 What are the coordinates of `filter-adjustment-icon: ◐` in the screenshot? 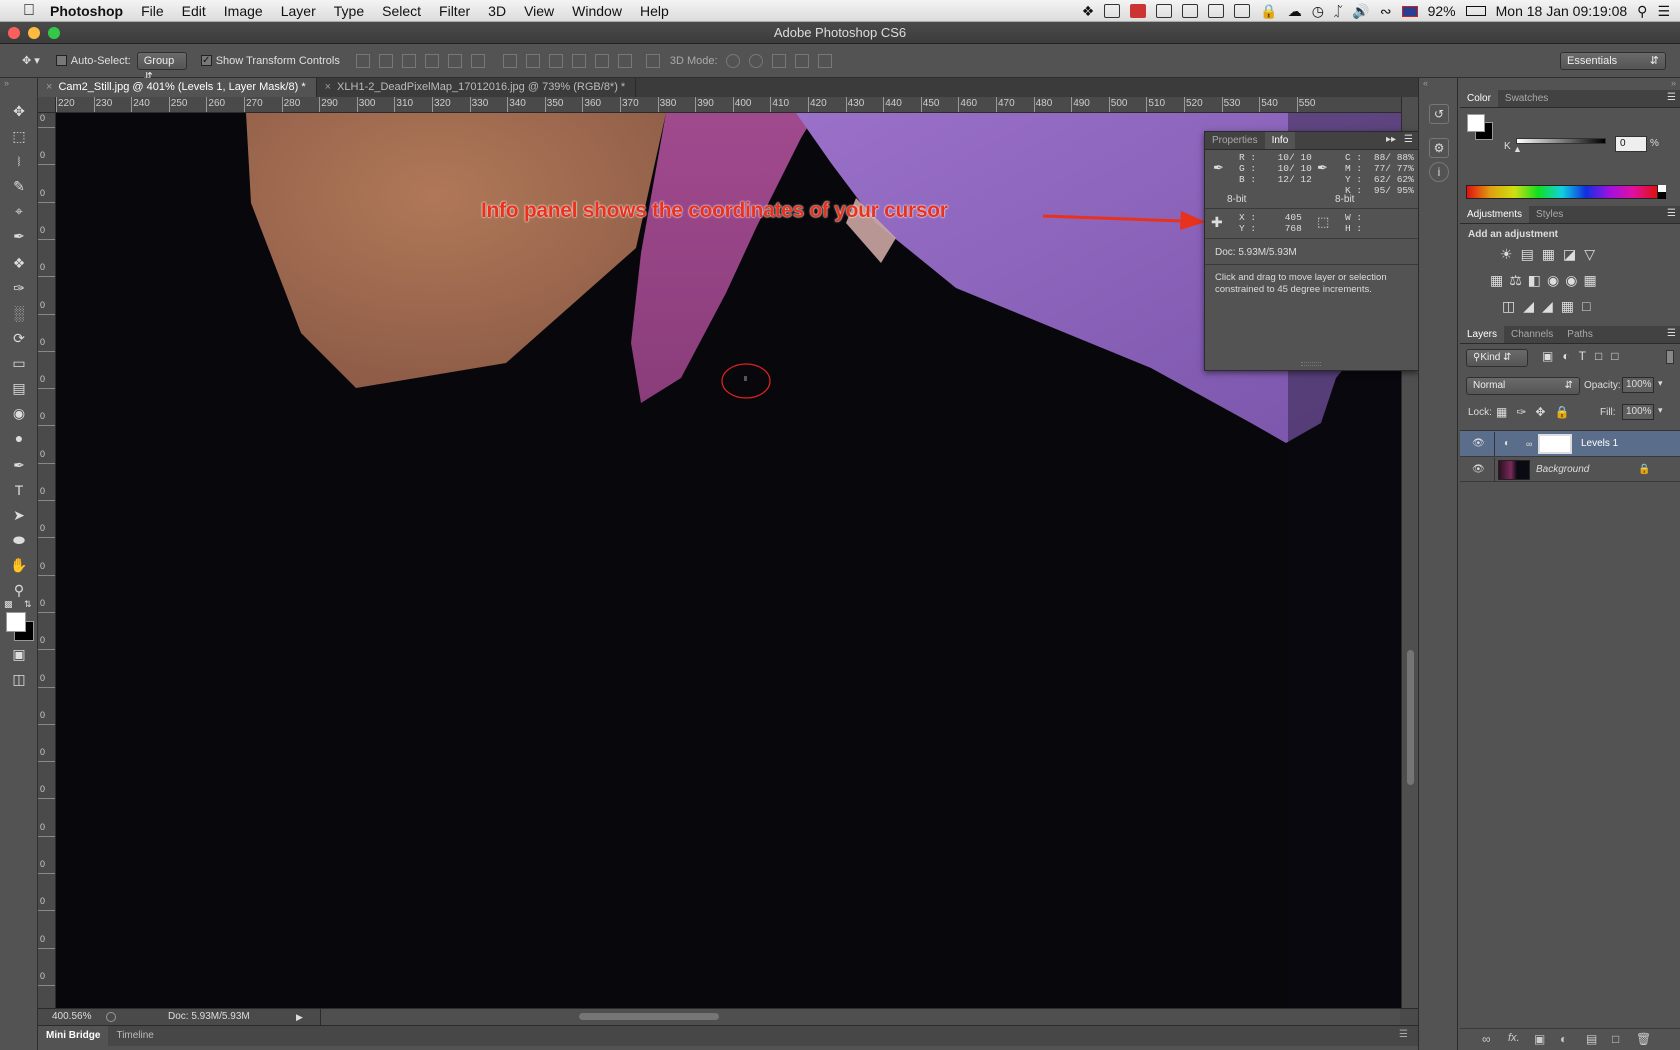 It's located at (1570, 356).